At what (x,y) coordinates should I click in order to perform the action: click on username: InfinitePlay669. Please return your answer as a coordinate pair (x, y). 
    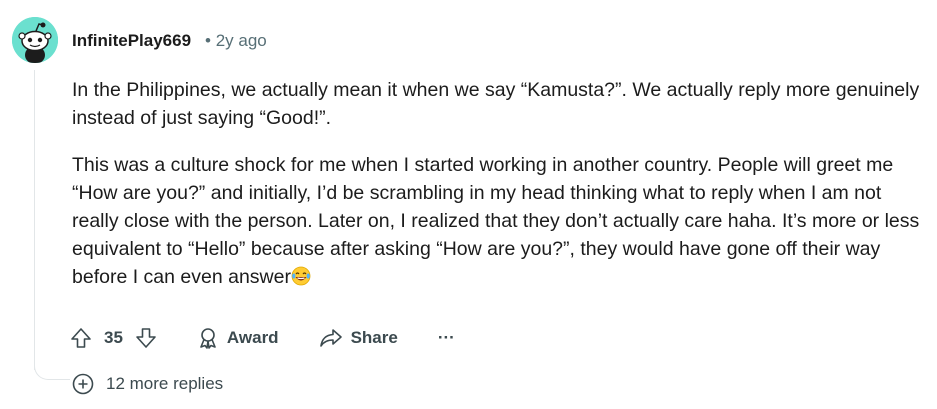
    Looking at the image, I should click on (131, 41).